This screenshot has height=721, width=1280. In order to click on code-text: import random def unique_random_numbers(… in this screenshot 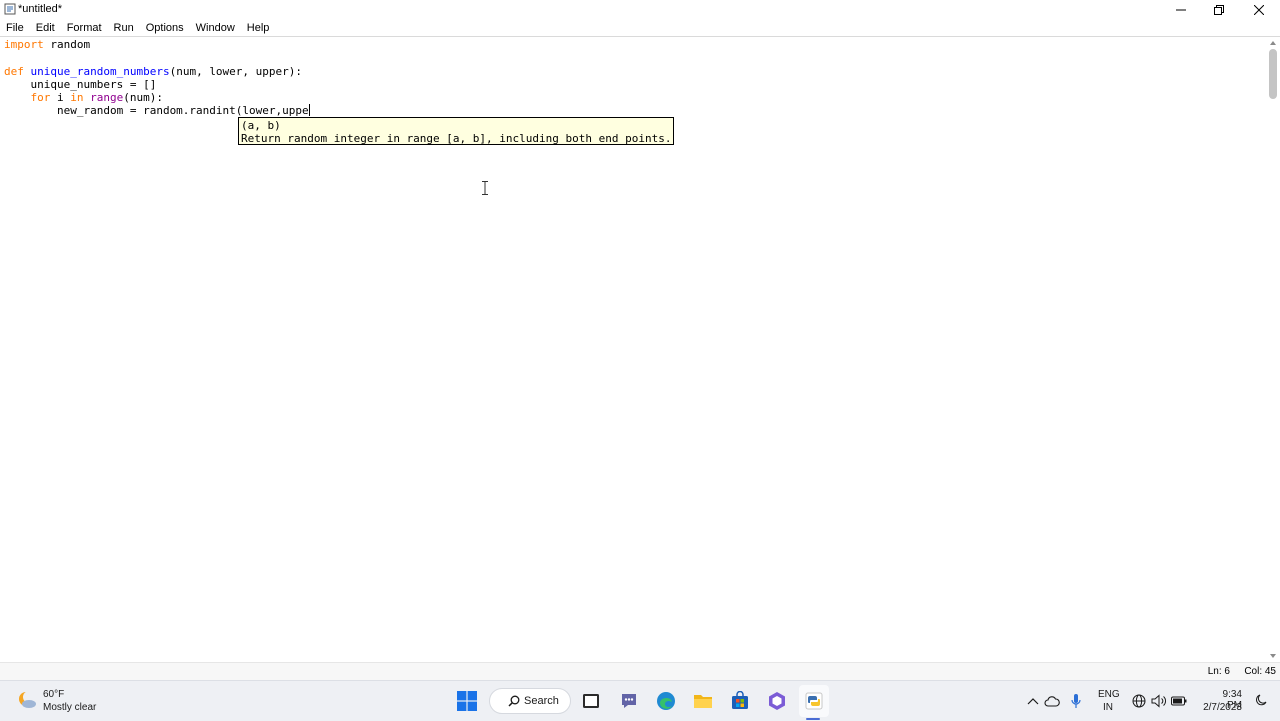, I will do `click(157, 78)`.